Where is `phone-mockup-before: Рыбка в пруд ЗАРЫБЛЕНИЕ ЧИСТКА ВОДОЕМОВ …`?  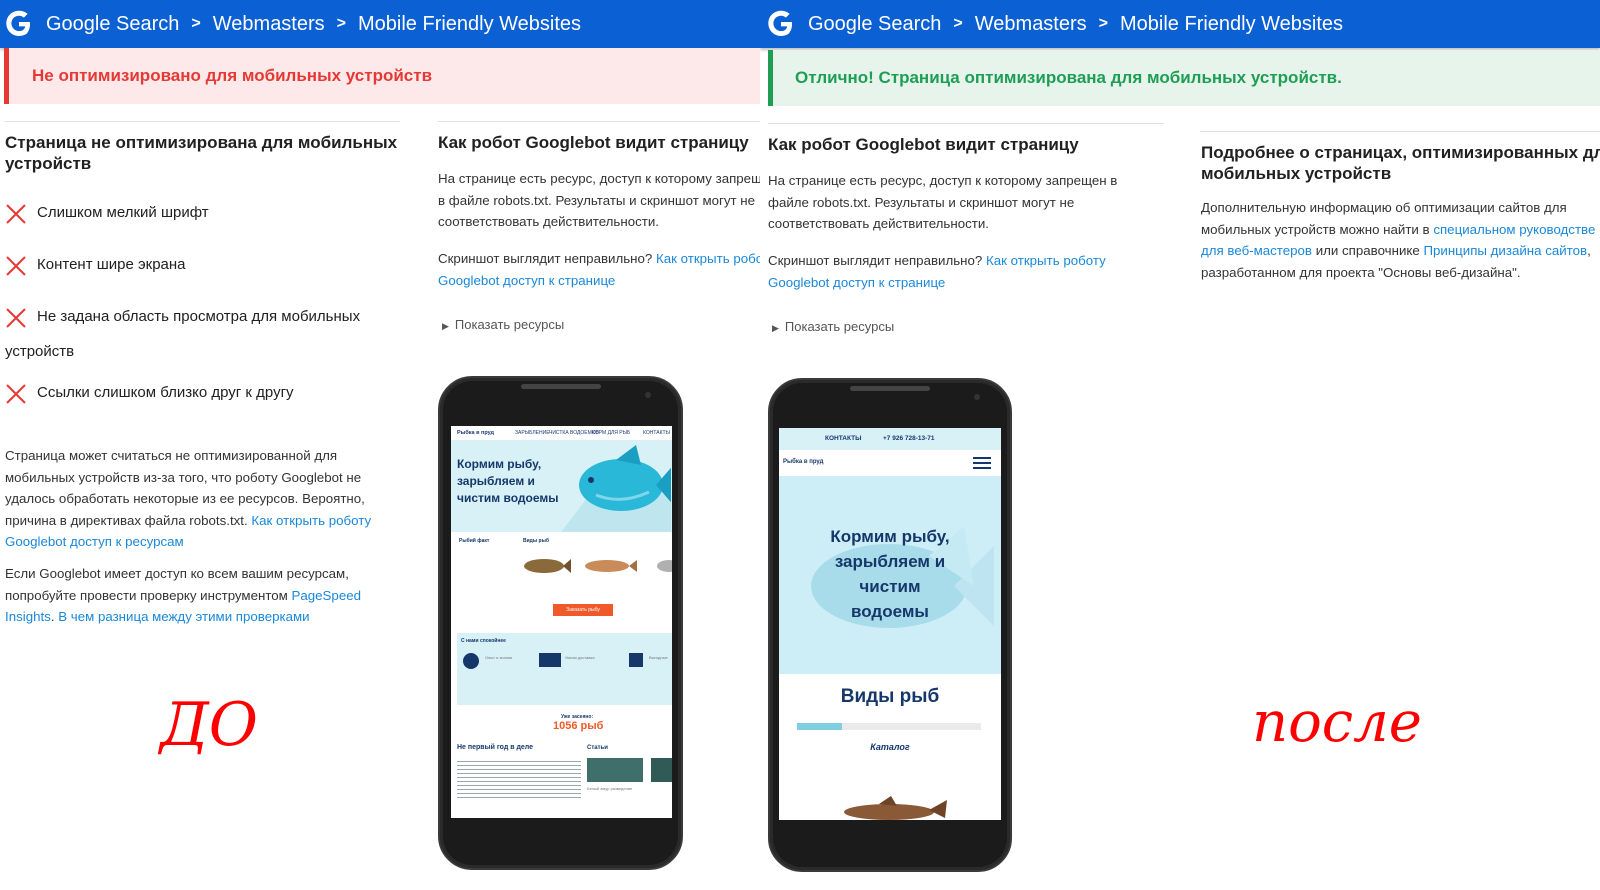 phone-mockup-before: Рыбка в пруд ЗАРЫБЛЕНИЕ ЧИСТКА ВОДОЕМОВ … is located at coordinates (560, 623).